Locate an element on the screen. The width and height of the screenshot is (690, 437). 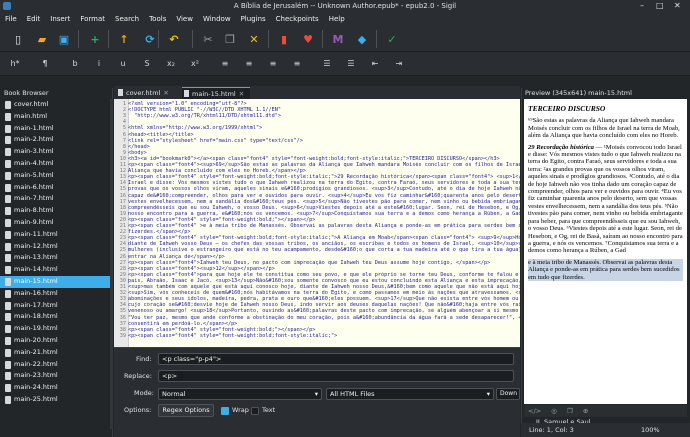
format-icon: u is located at coordinates (123, 64).